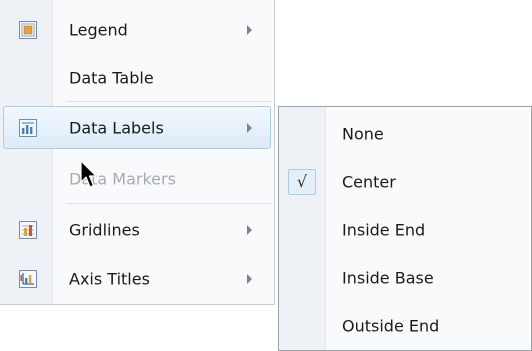 This screenshot has width=532, height=351. What do you see at coordinates (405, 134) in the screenshot?
I see `submenu-item-none: None` at bounding box center [405, 134].